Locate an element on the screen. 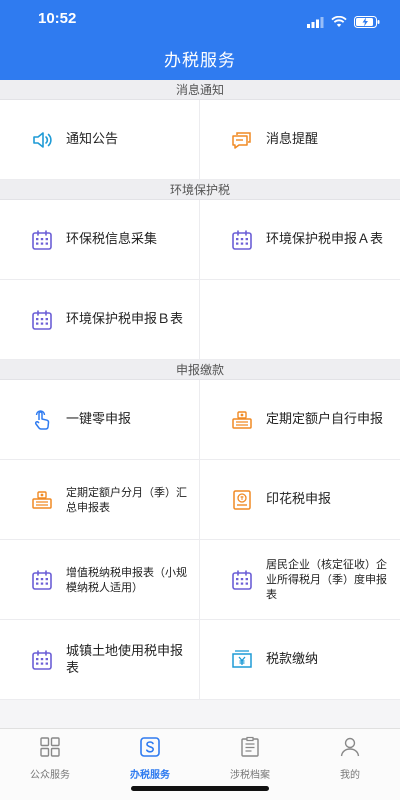 The height and width of the screenshot is (800, 400). service-item: 通知公告 is located at coordinates (100, 140).